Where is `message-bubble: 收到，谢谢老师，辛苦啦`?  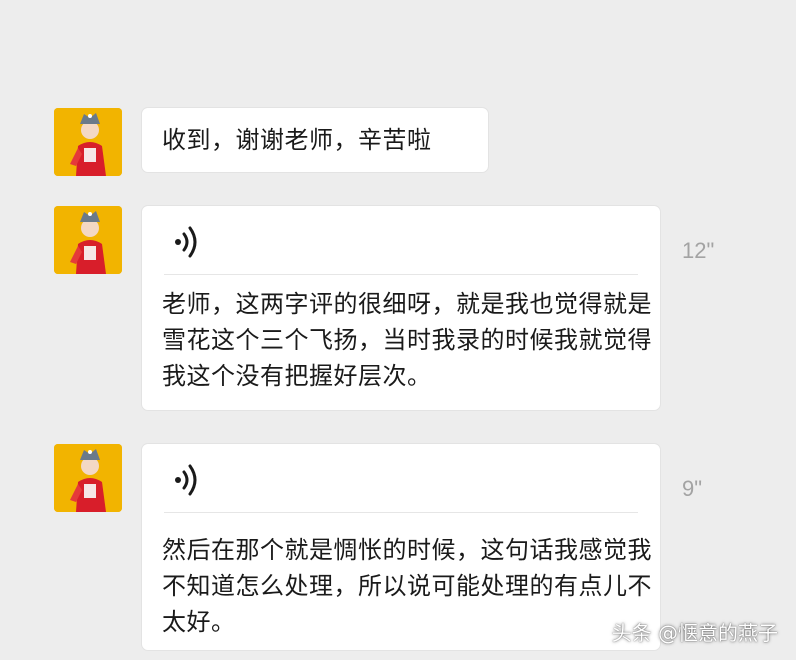 message-bubble: 收到，谢谢老师，辛苦啦 is located at coordinates (315, 140).